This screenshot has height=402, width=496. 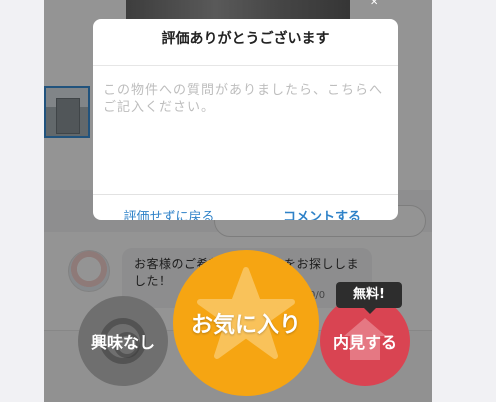 I want to click on visit-label: 内見する, so click(x=364, y=342).